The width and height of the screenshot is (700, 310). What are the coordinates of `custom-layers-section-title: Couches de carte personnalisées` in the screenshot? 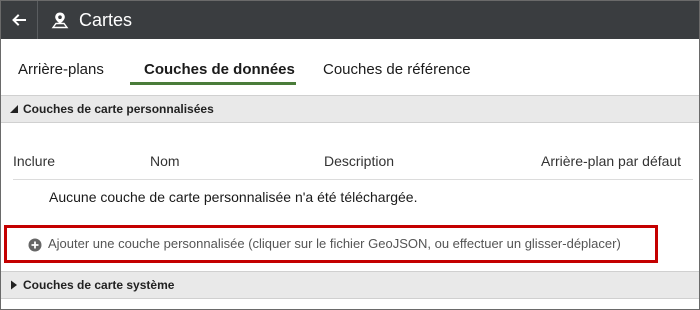 It's located at (118, 109).